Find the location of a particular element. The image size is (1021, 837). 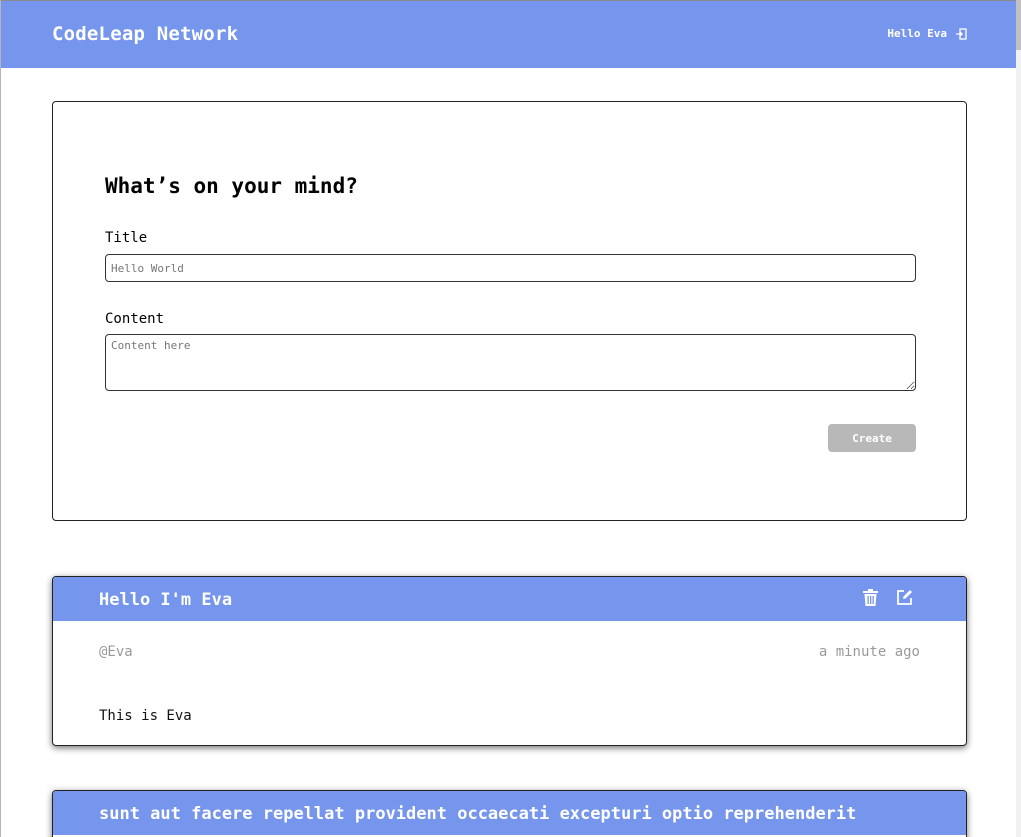

post-header: Hello I'm Eva is located at coordinates (509, 599).